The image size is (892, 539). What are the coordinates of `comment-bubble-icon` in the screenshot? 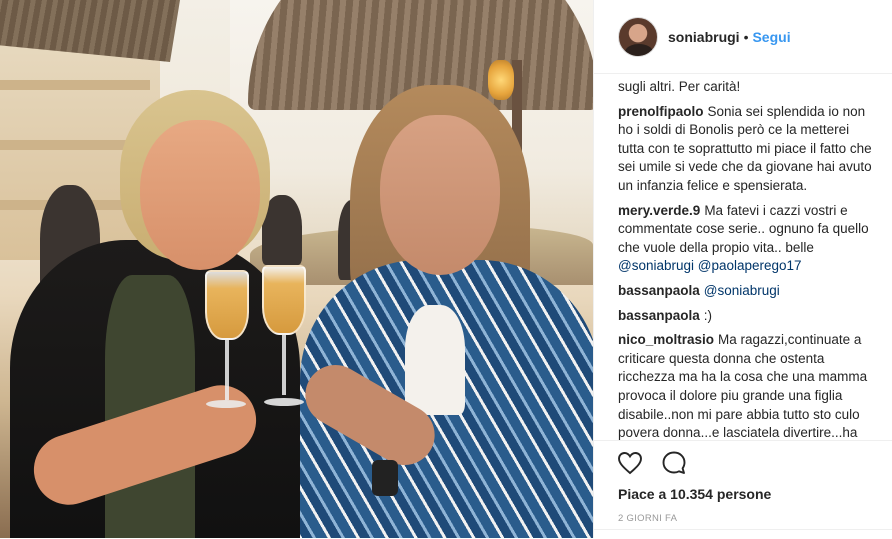 It's located at (674, 463).